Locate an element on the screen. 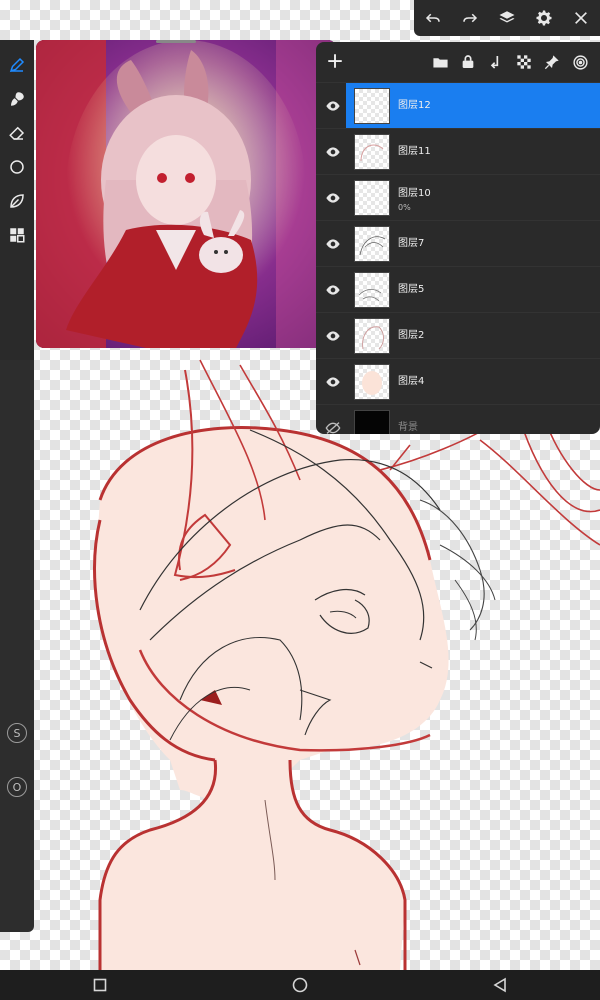 The width and height of the screenshot is (600, 1000). eye-hidden-icon is located at coordinates (333, 428).